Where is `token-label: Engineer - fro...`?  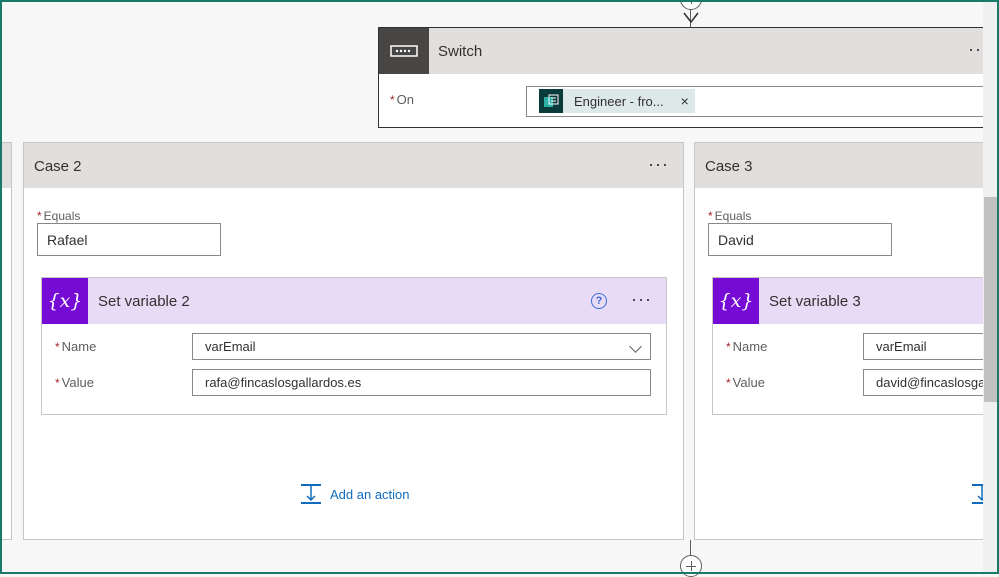 token-label: Engineer - fro... is located at coordinates (619, 101).